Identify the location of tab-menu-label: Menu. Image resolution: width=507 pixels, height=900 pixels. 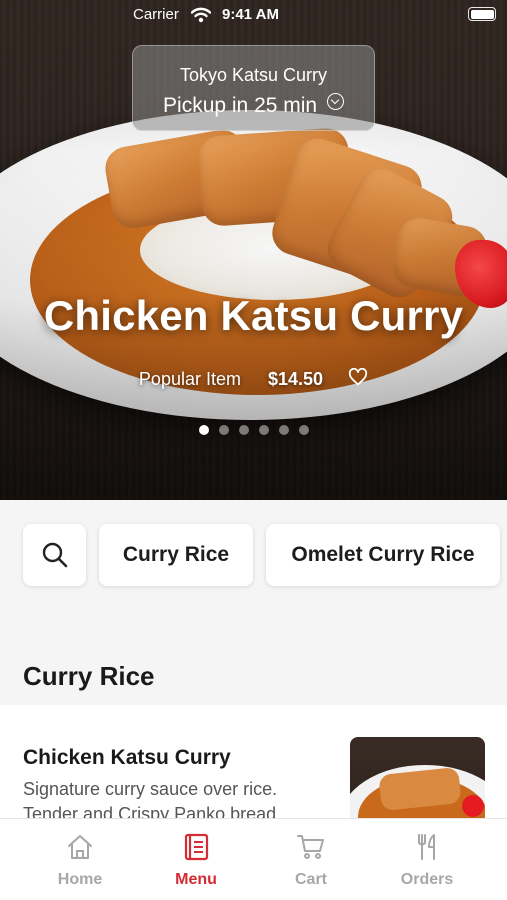
(196, 879).